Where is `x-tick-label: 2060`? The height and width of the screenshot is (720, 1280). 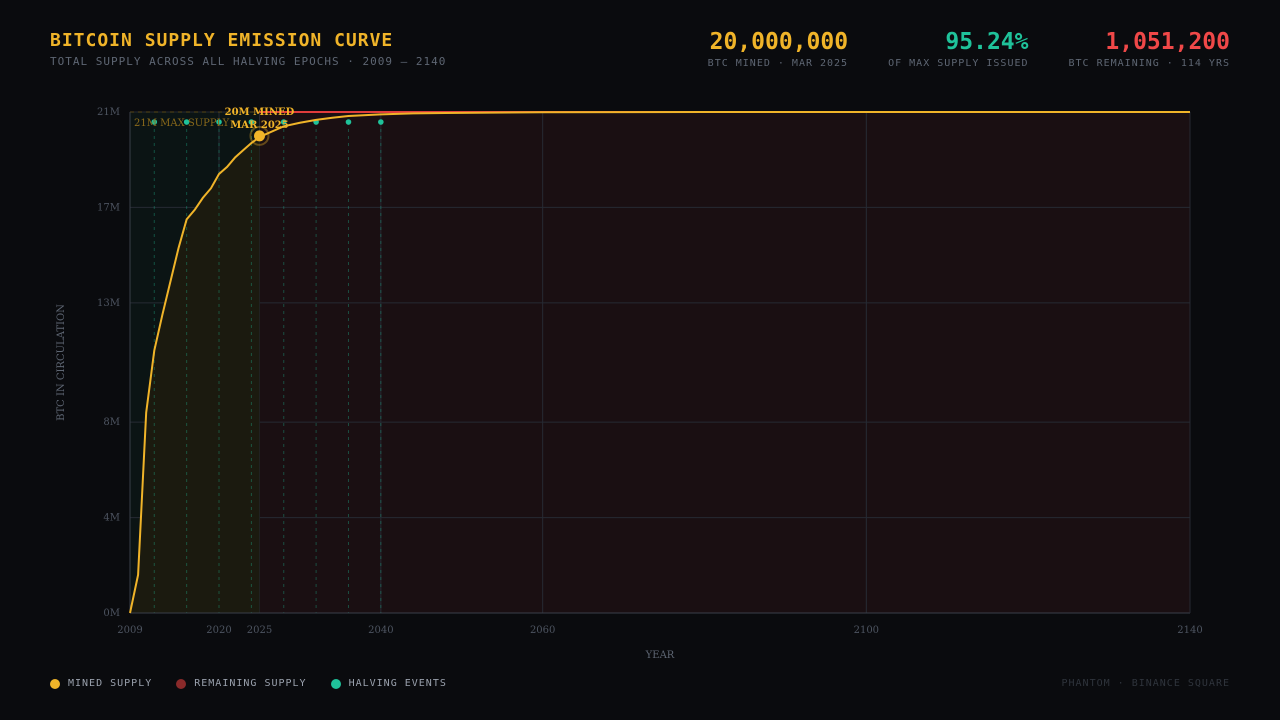
x-tick-label: 2060 is located at coordinates (542, 630).